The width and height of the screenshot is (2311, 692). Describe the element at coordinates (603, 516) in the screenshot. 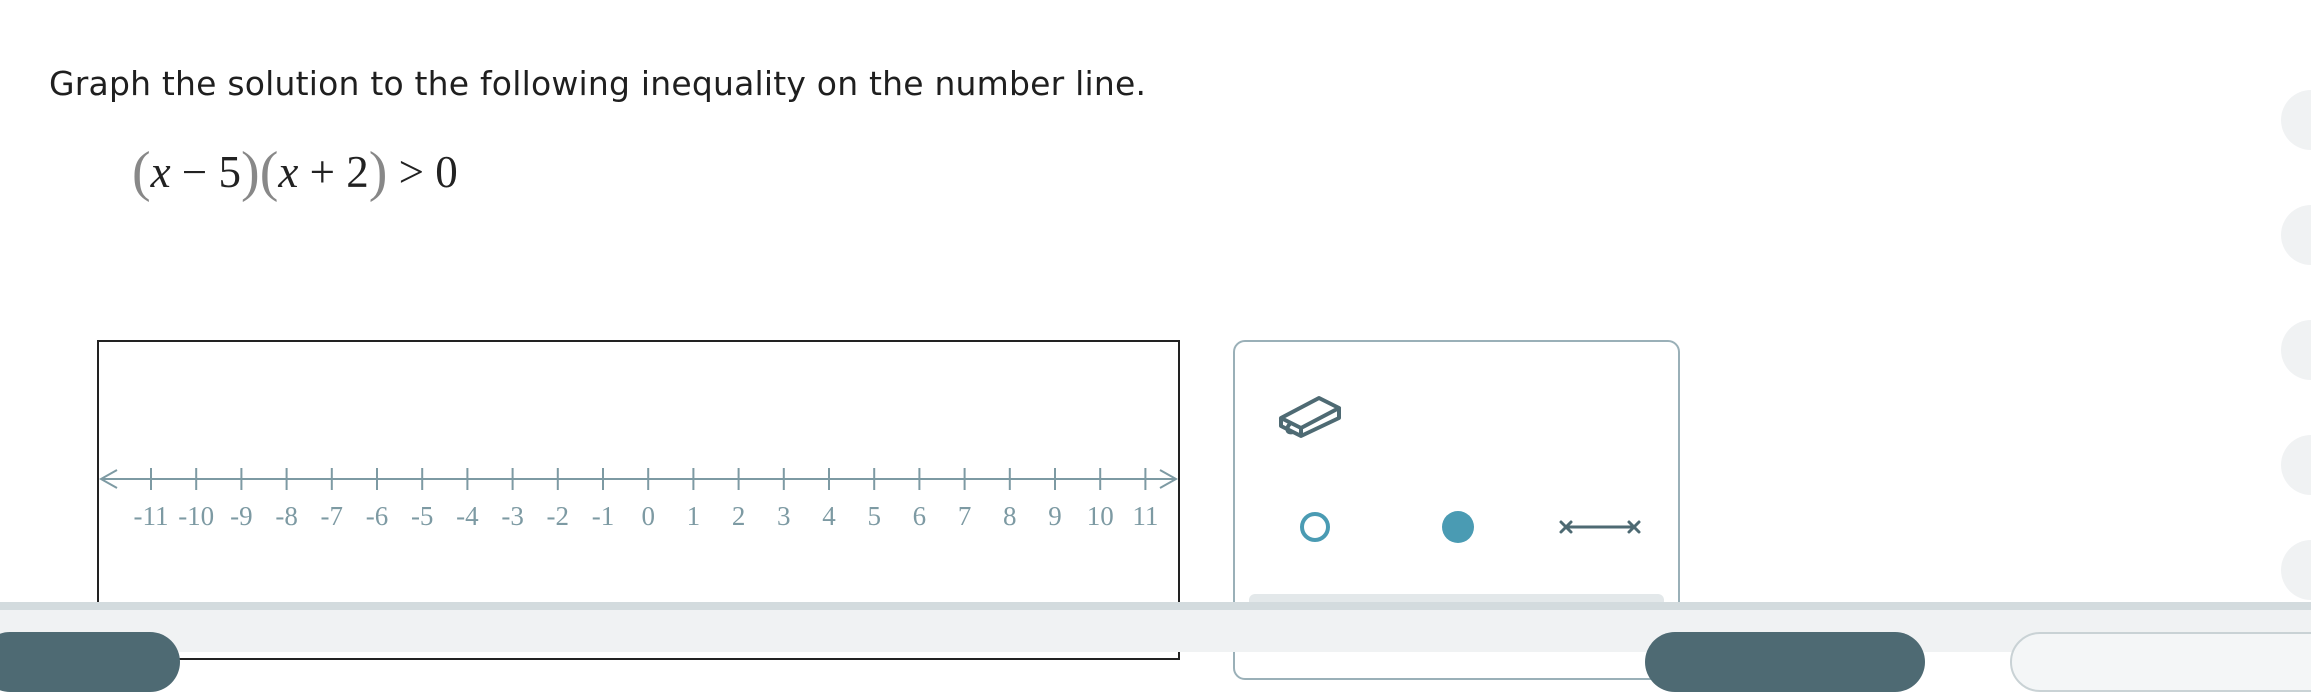

I see `number-line-tick-label: -1` at that location.